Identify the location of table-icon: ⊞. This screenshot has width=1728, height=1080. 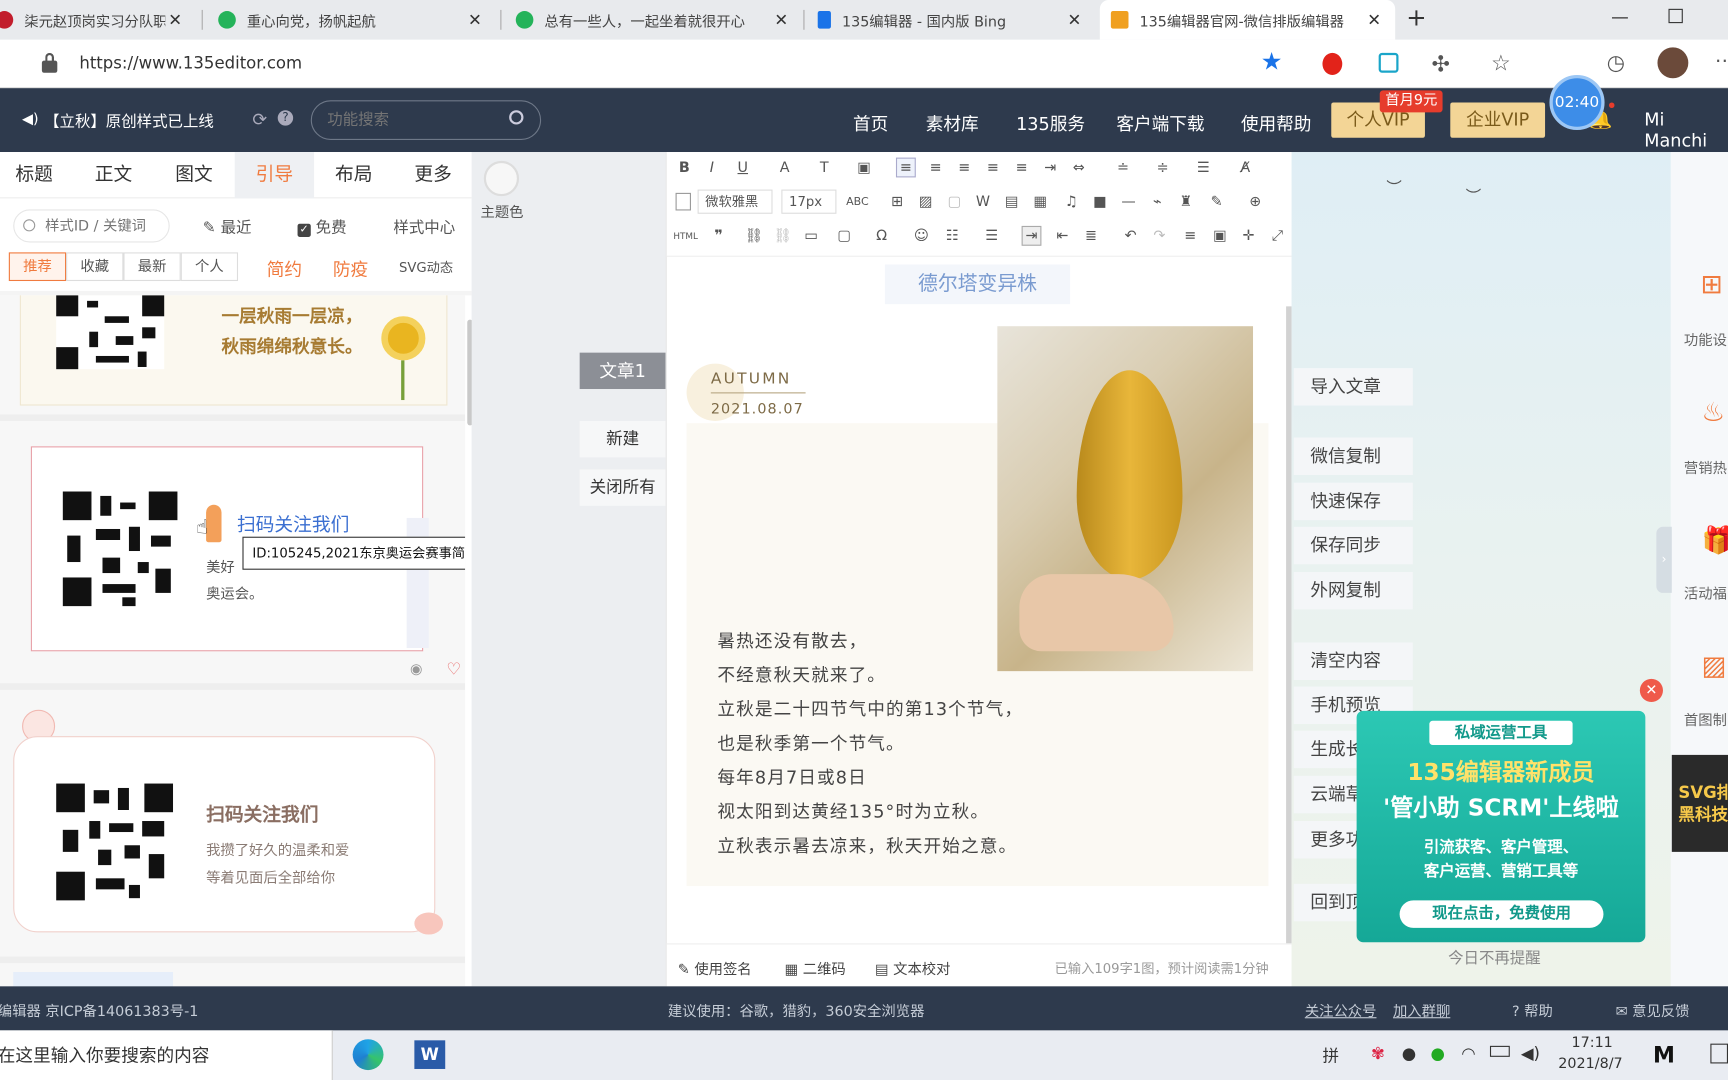
(897, 203).